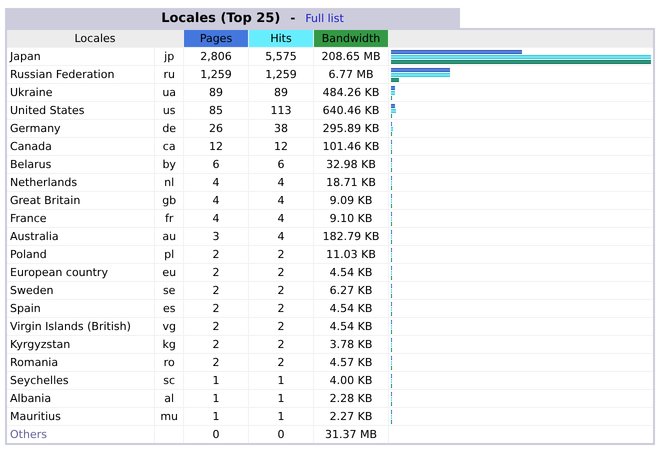  I want to click on table-cell: 3.78 KB, so click(351, 345).